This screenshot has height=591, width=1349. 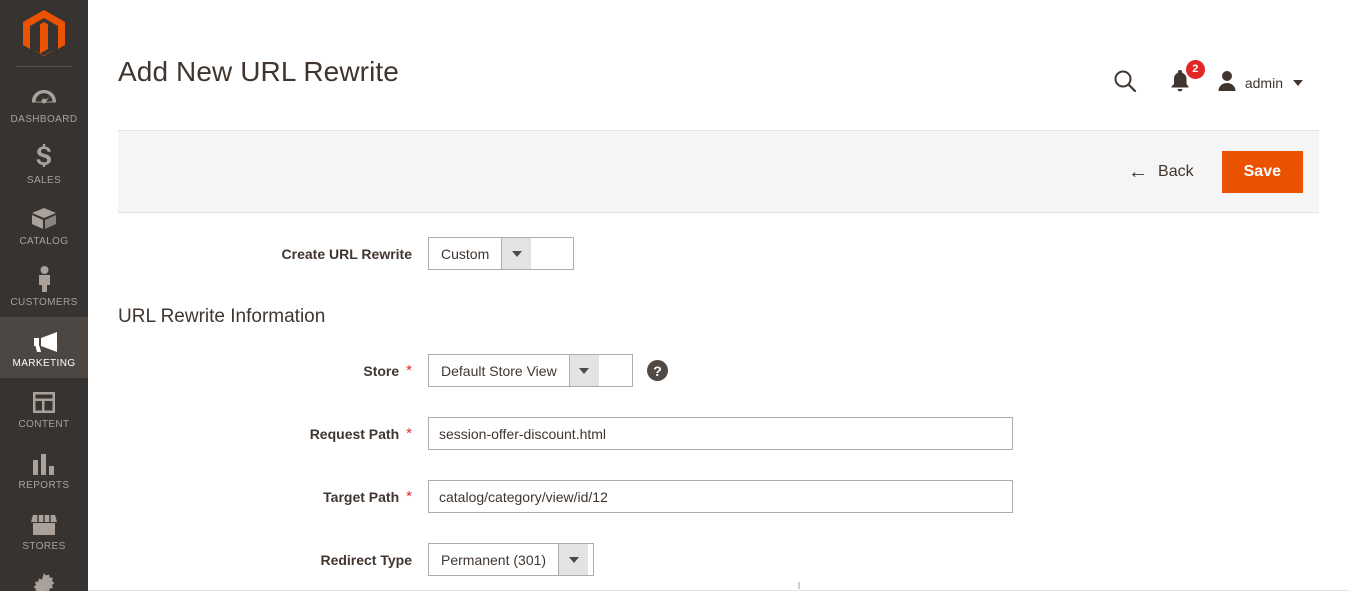 I want to click on store-label: Store *, so click(x=387, y=370).